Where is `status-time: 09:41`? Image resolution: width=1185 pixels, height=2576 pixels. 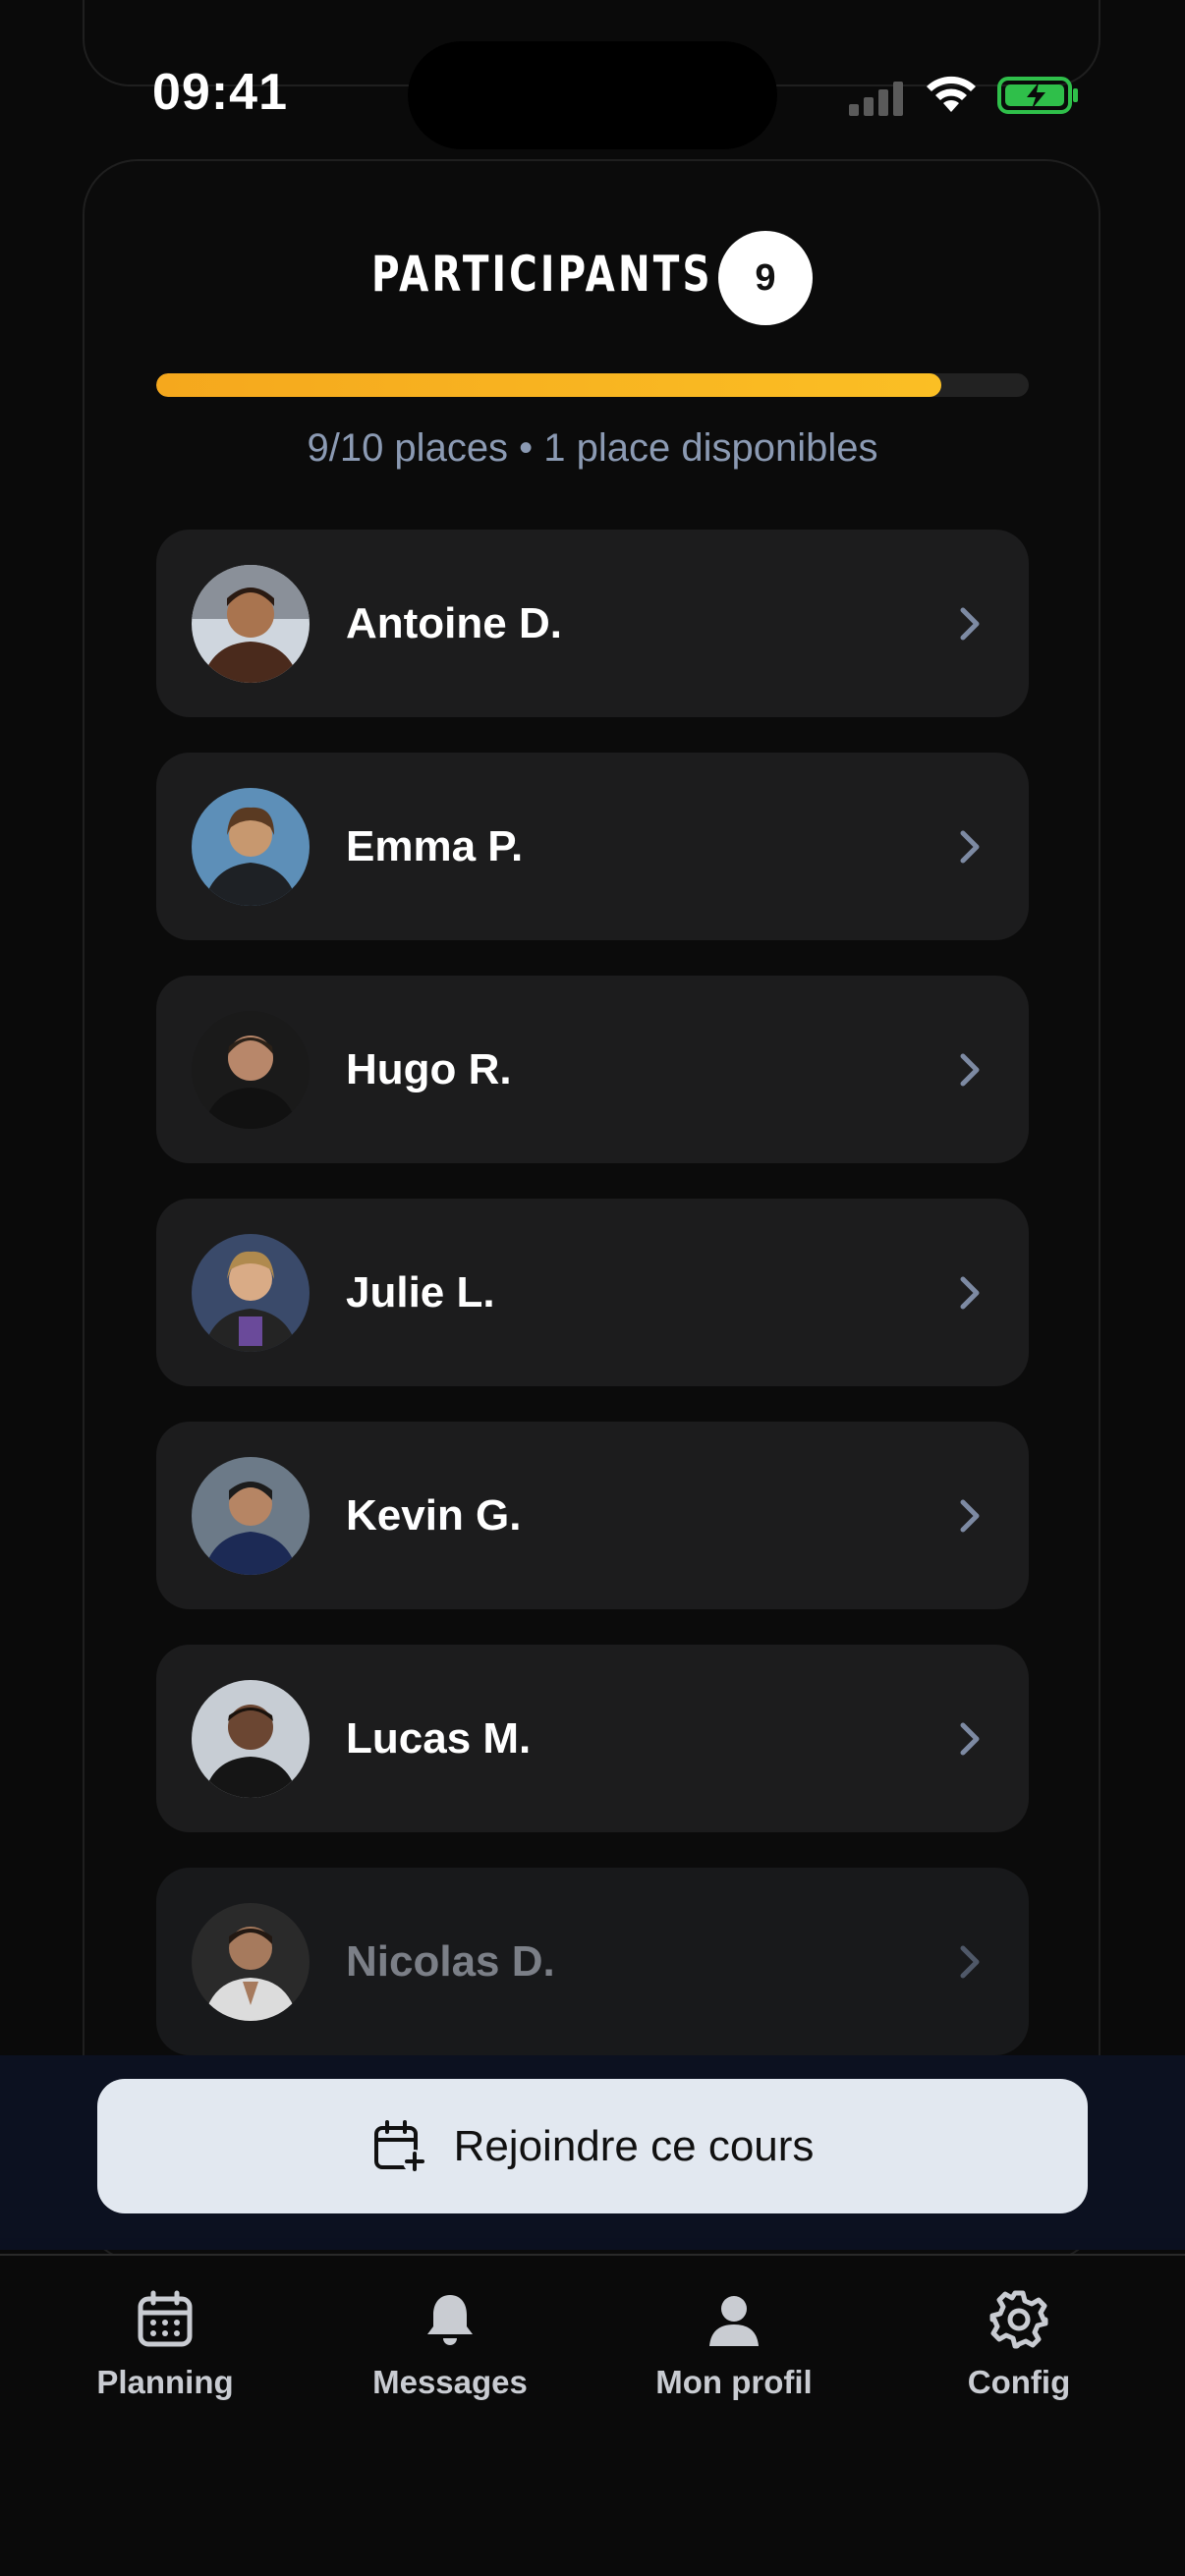
status-time: 09:41 is located at coordinates (220, 92).